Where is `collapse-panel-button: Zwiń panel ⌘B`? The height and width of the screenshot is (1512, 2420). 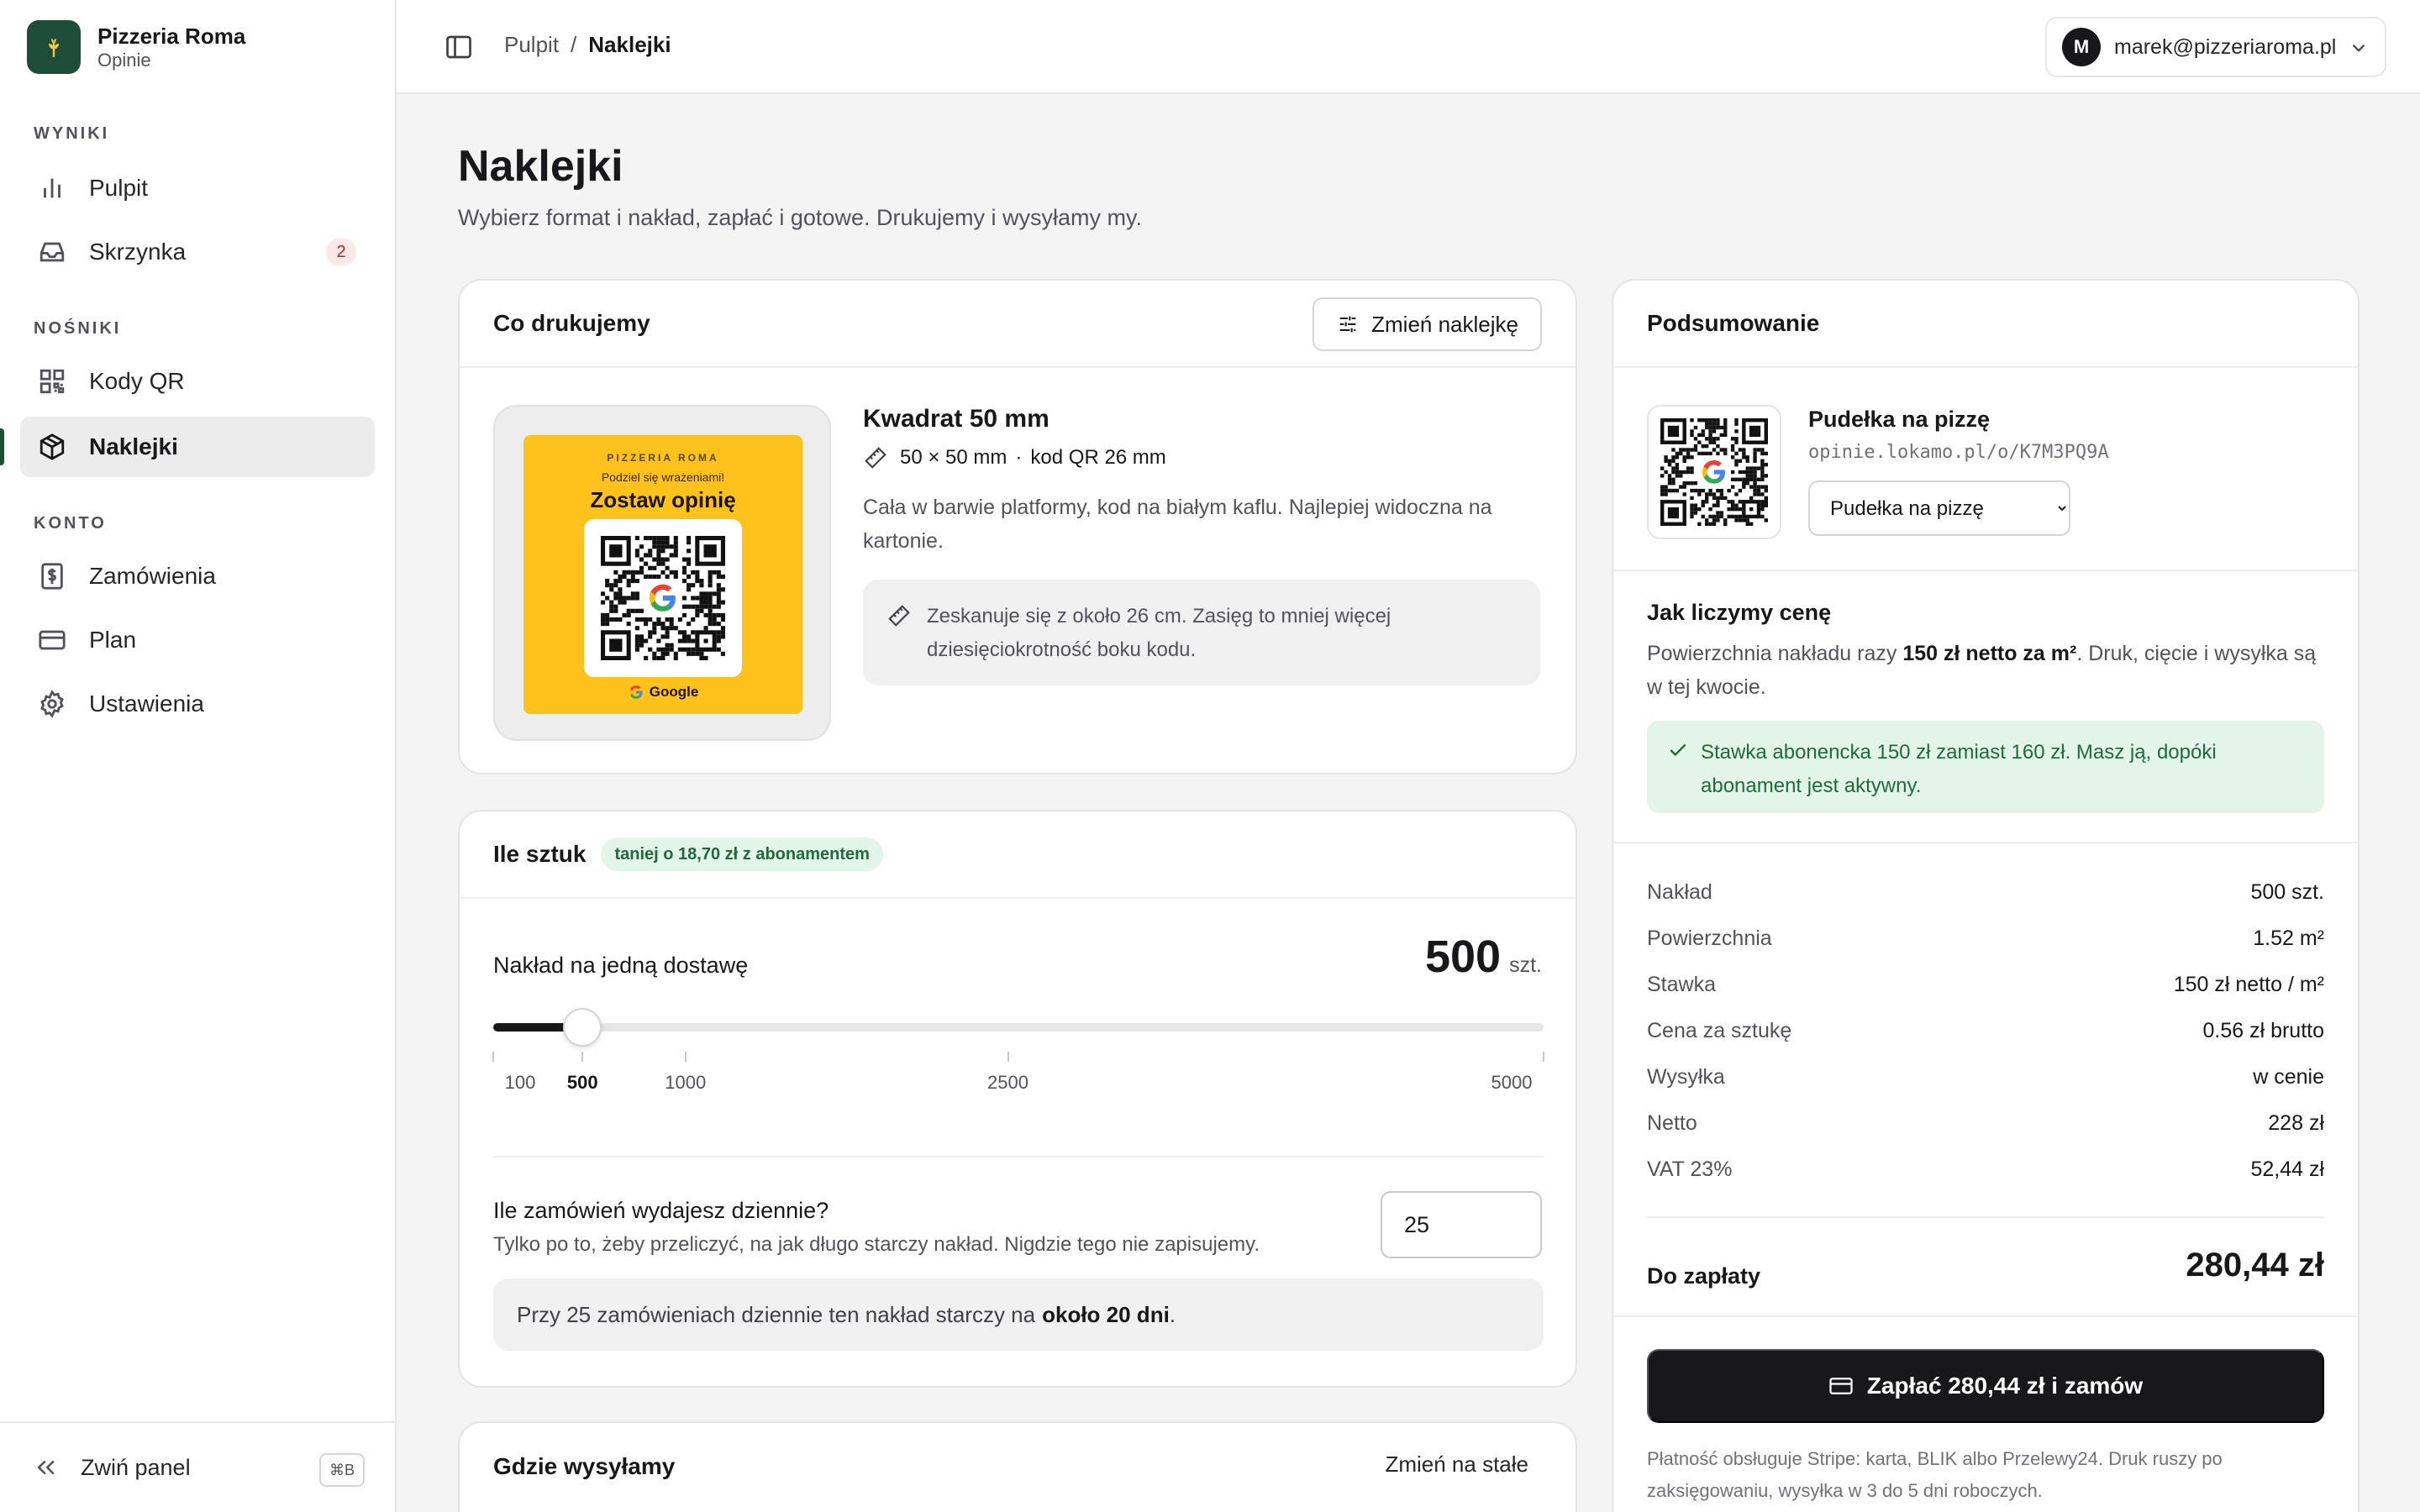 collapse-panel-button: Zwiń panel ⌘B is located at coordinates (199, 1466).